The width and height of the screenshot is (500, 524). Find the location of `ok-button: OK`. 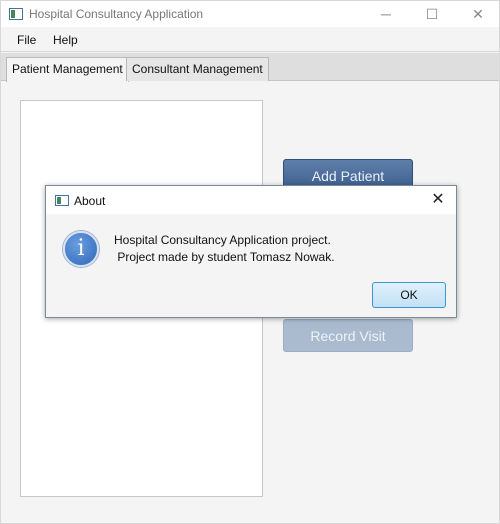

ok-button: OK is located at coordinates (409, 295).